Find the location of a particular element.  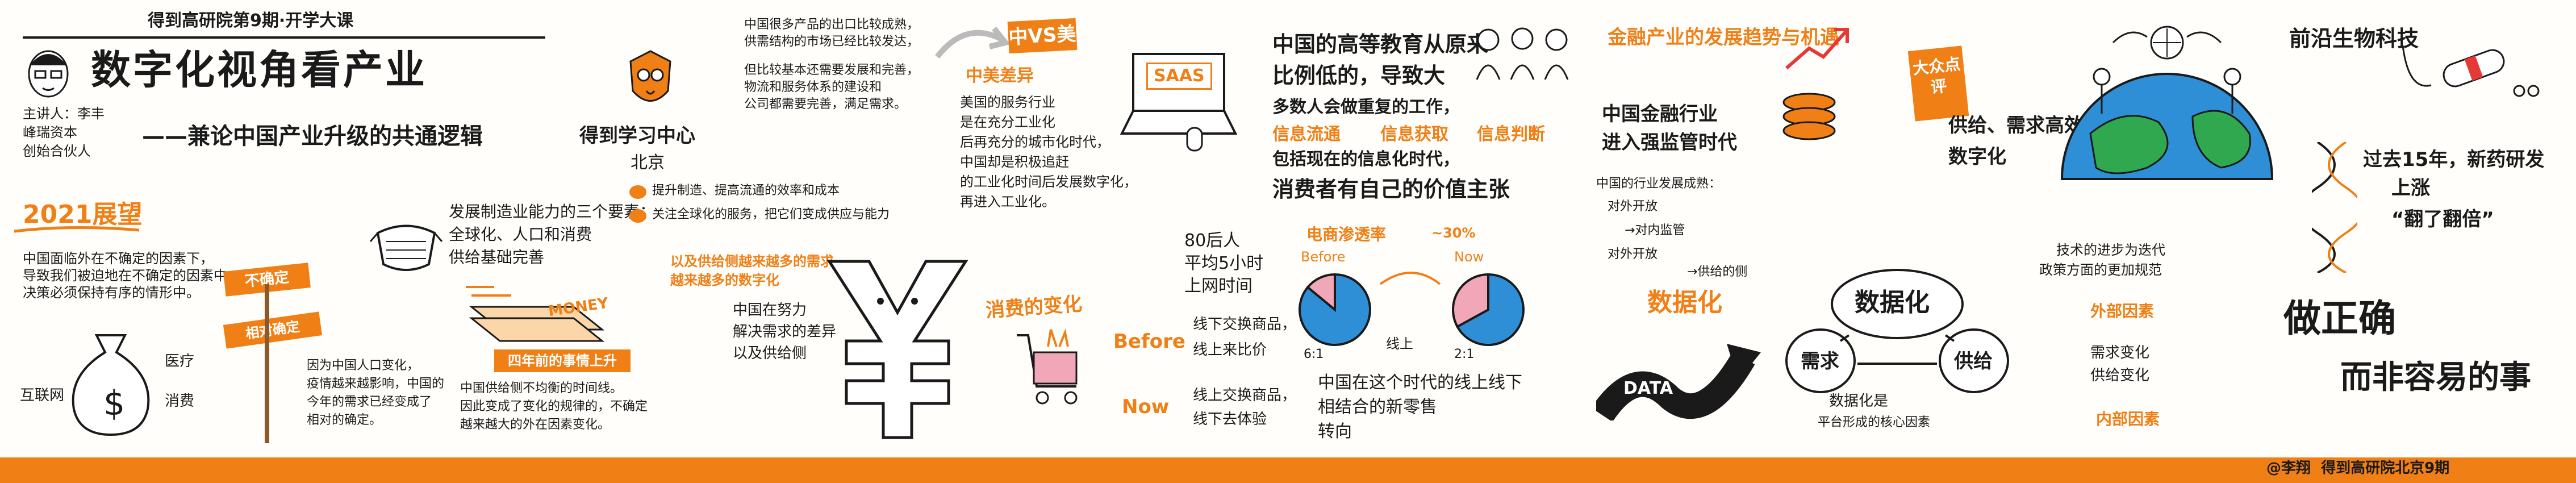

conclusion-line-1: 做正确 is located at coordinates (2340, 318).